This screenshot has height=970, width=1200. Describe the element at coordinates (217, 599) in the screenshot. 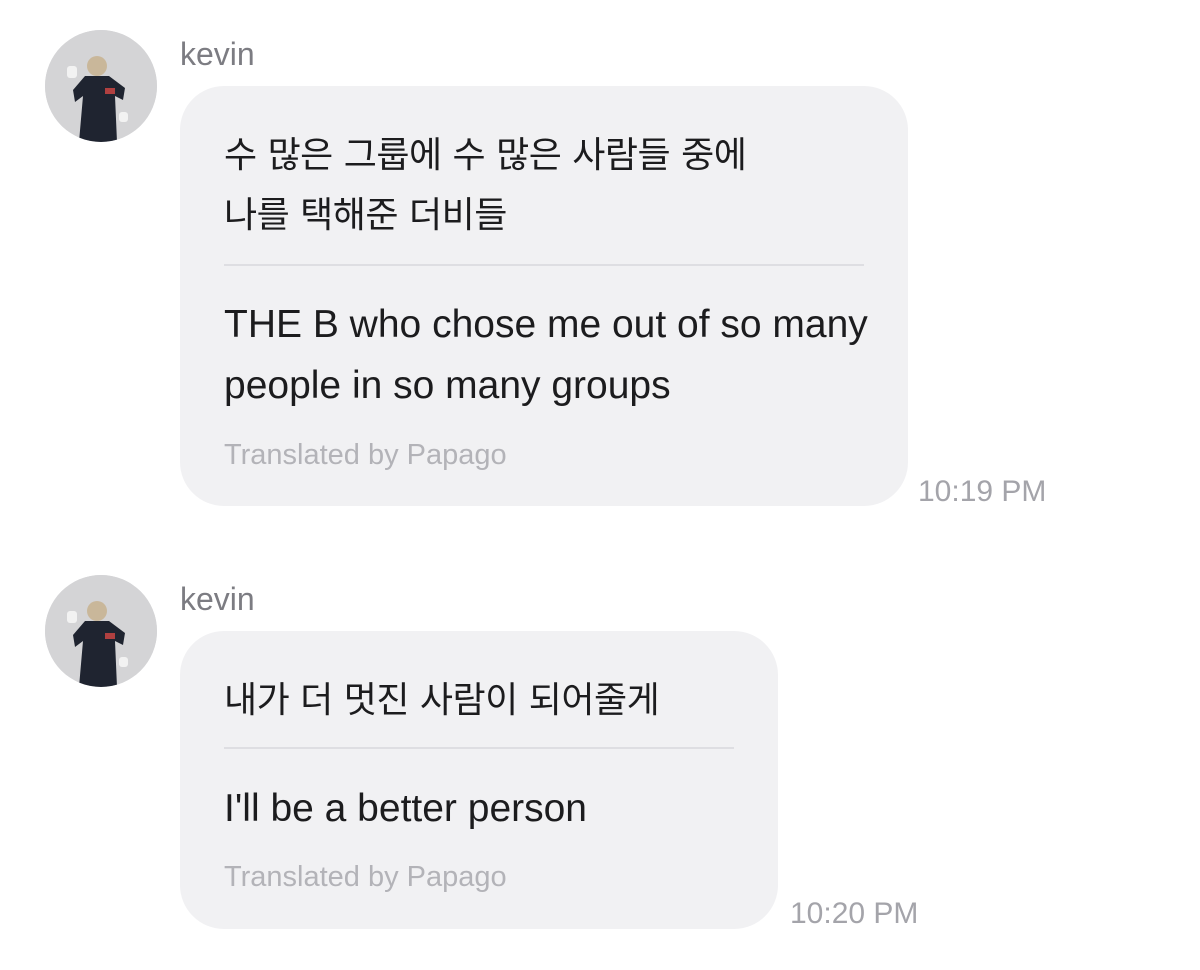

I see `sender-name: kevin` at that location.